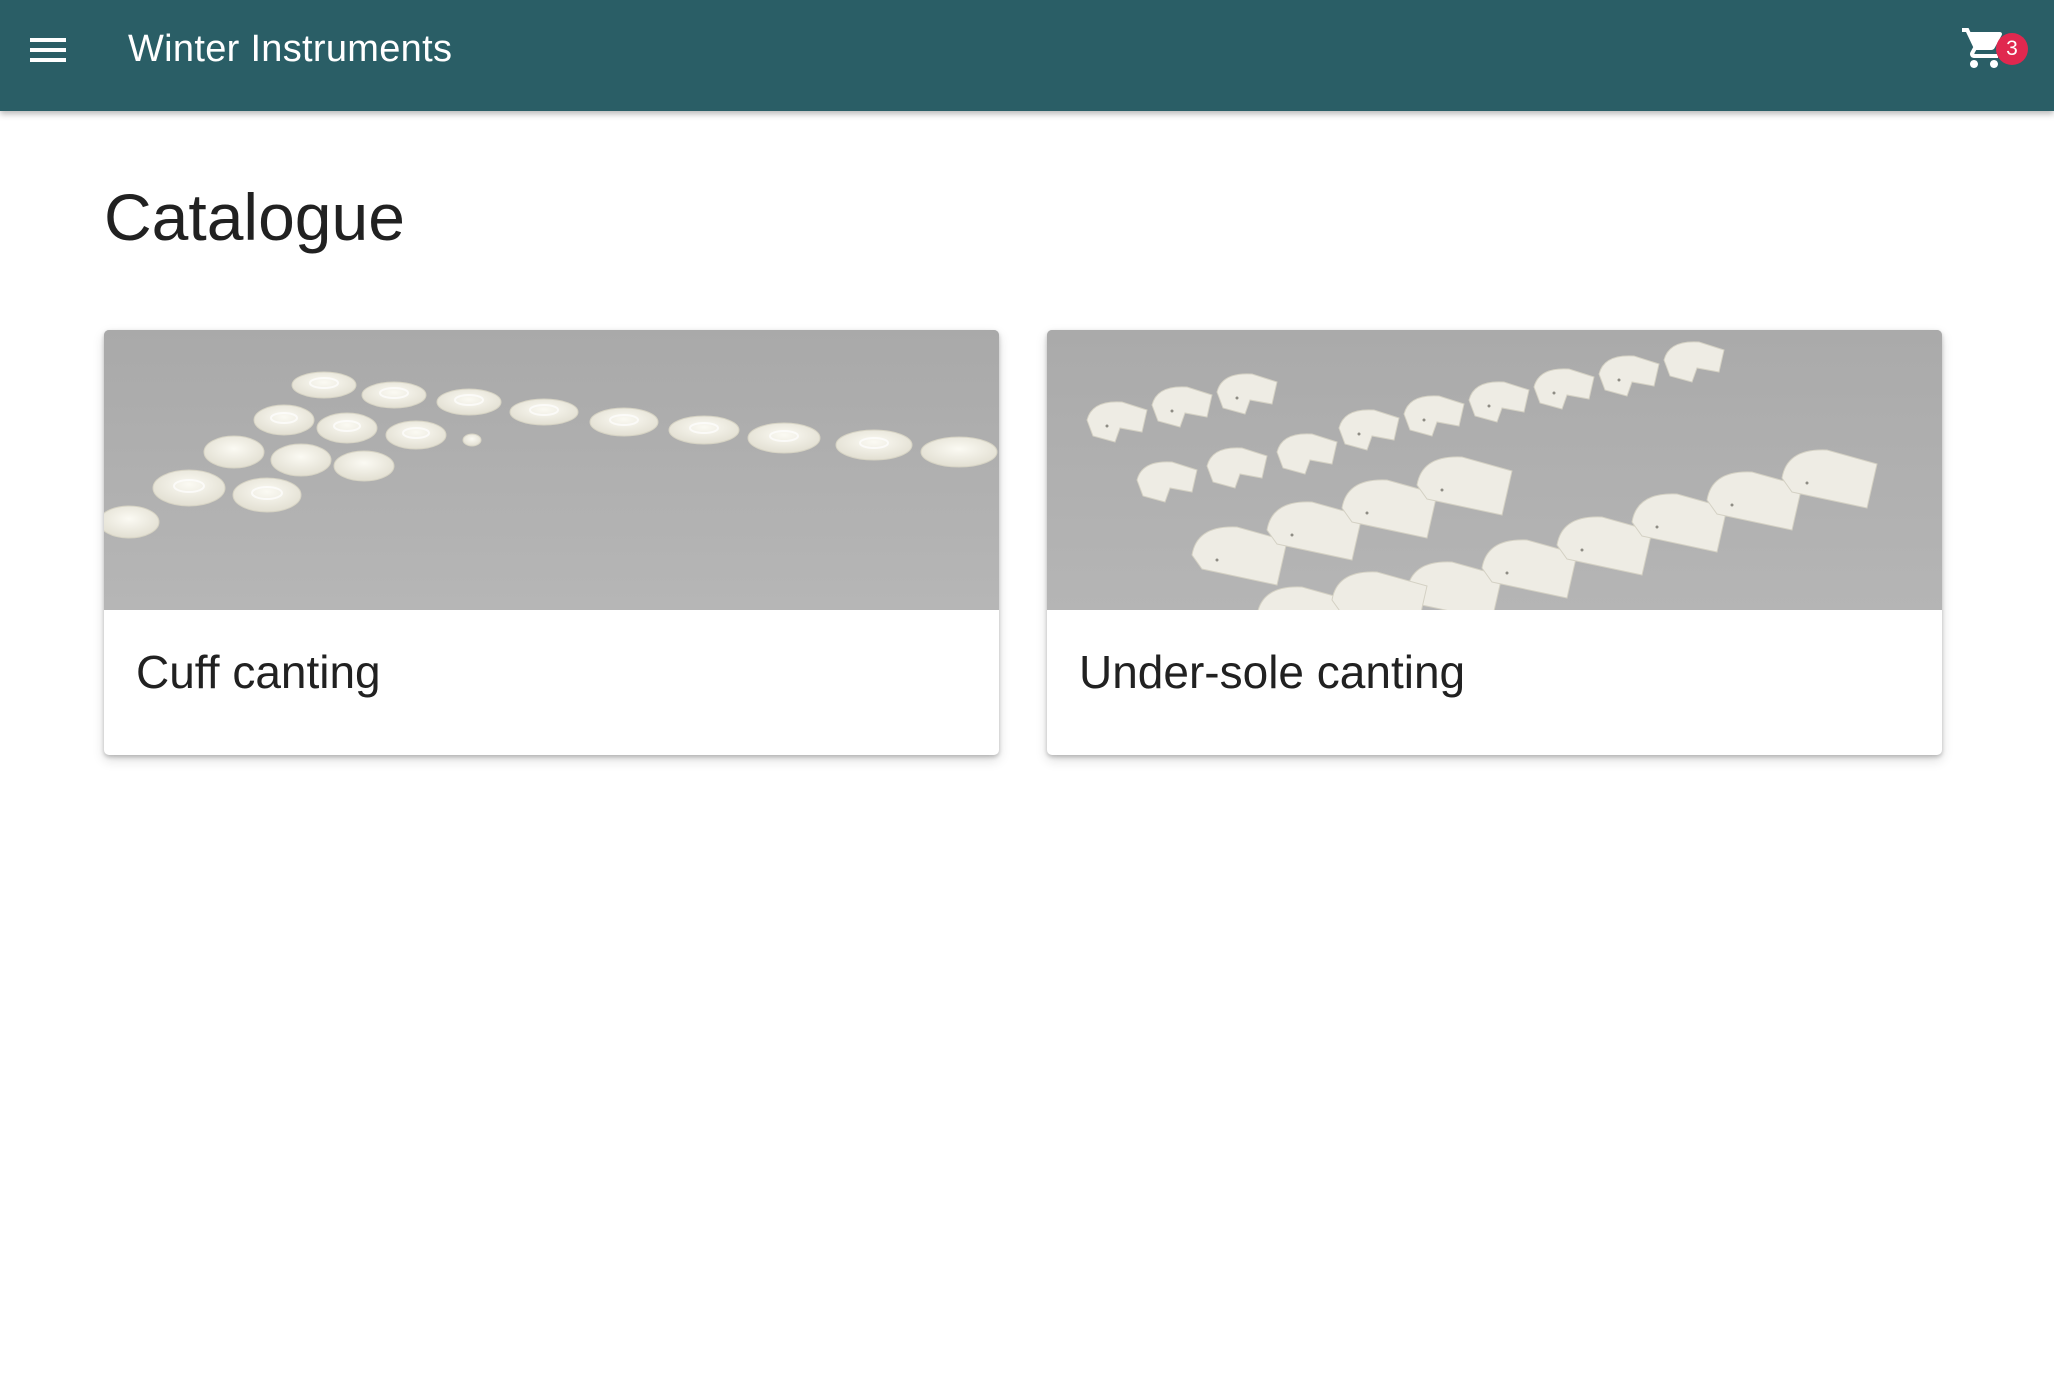 The height and width of the screenshot is (1386, 2054). I want to click on hamburger-menu-icon, so click(48, 50).